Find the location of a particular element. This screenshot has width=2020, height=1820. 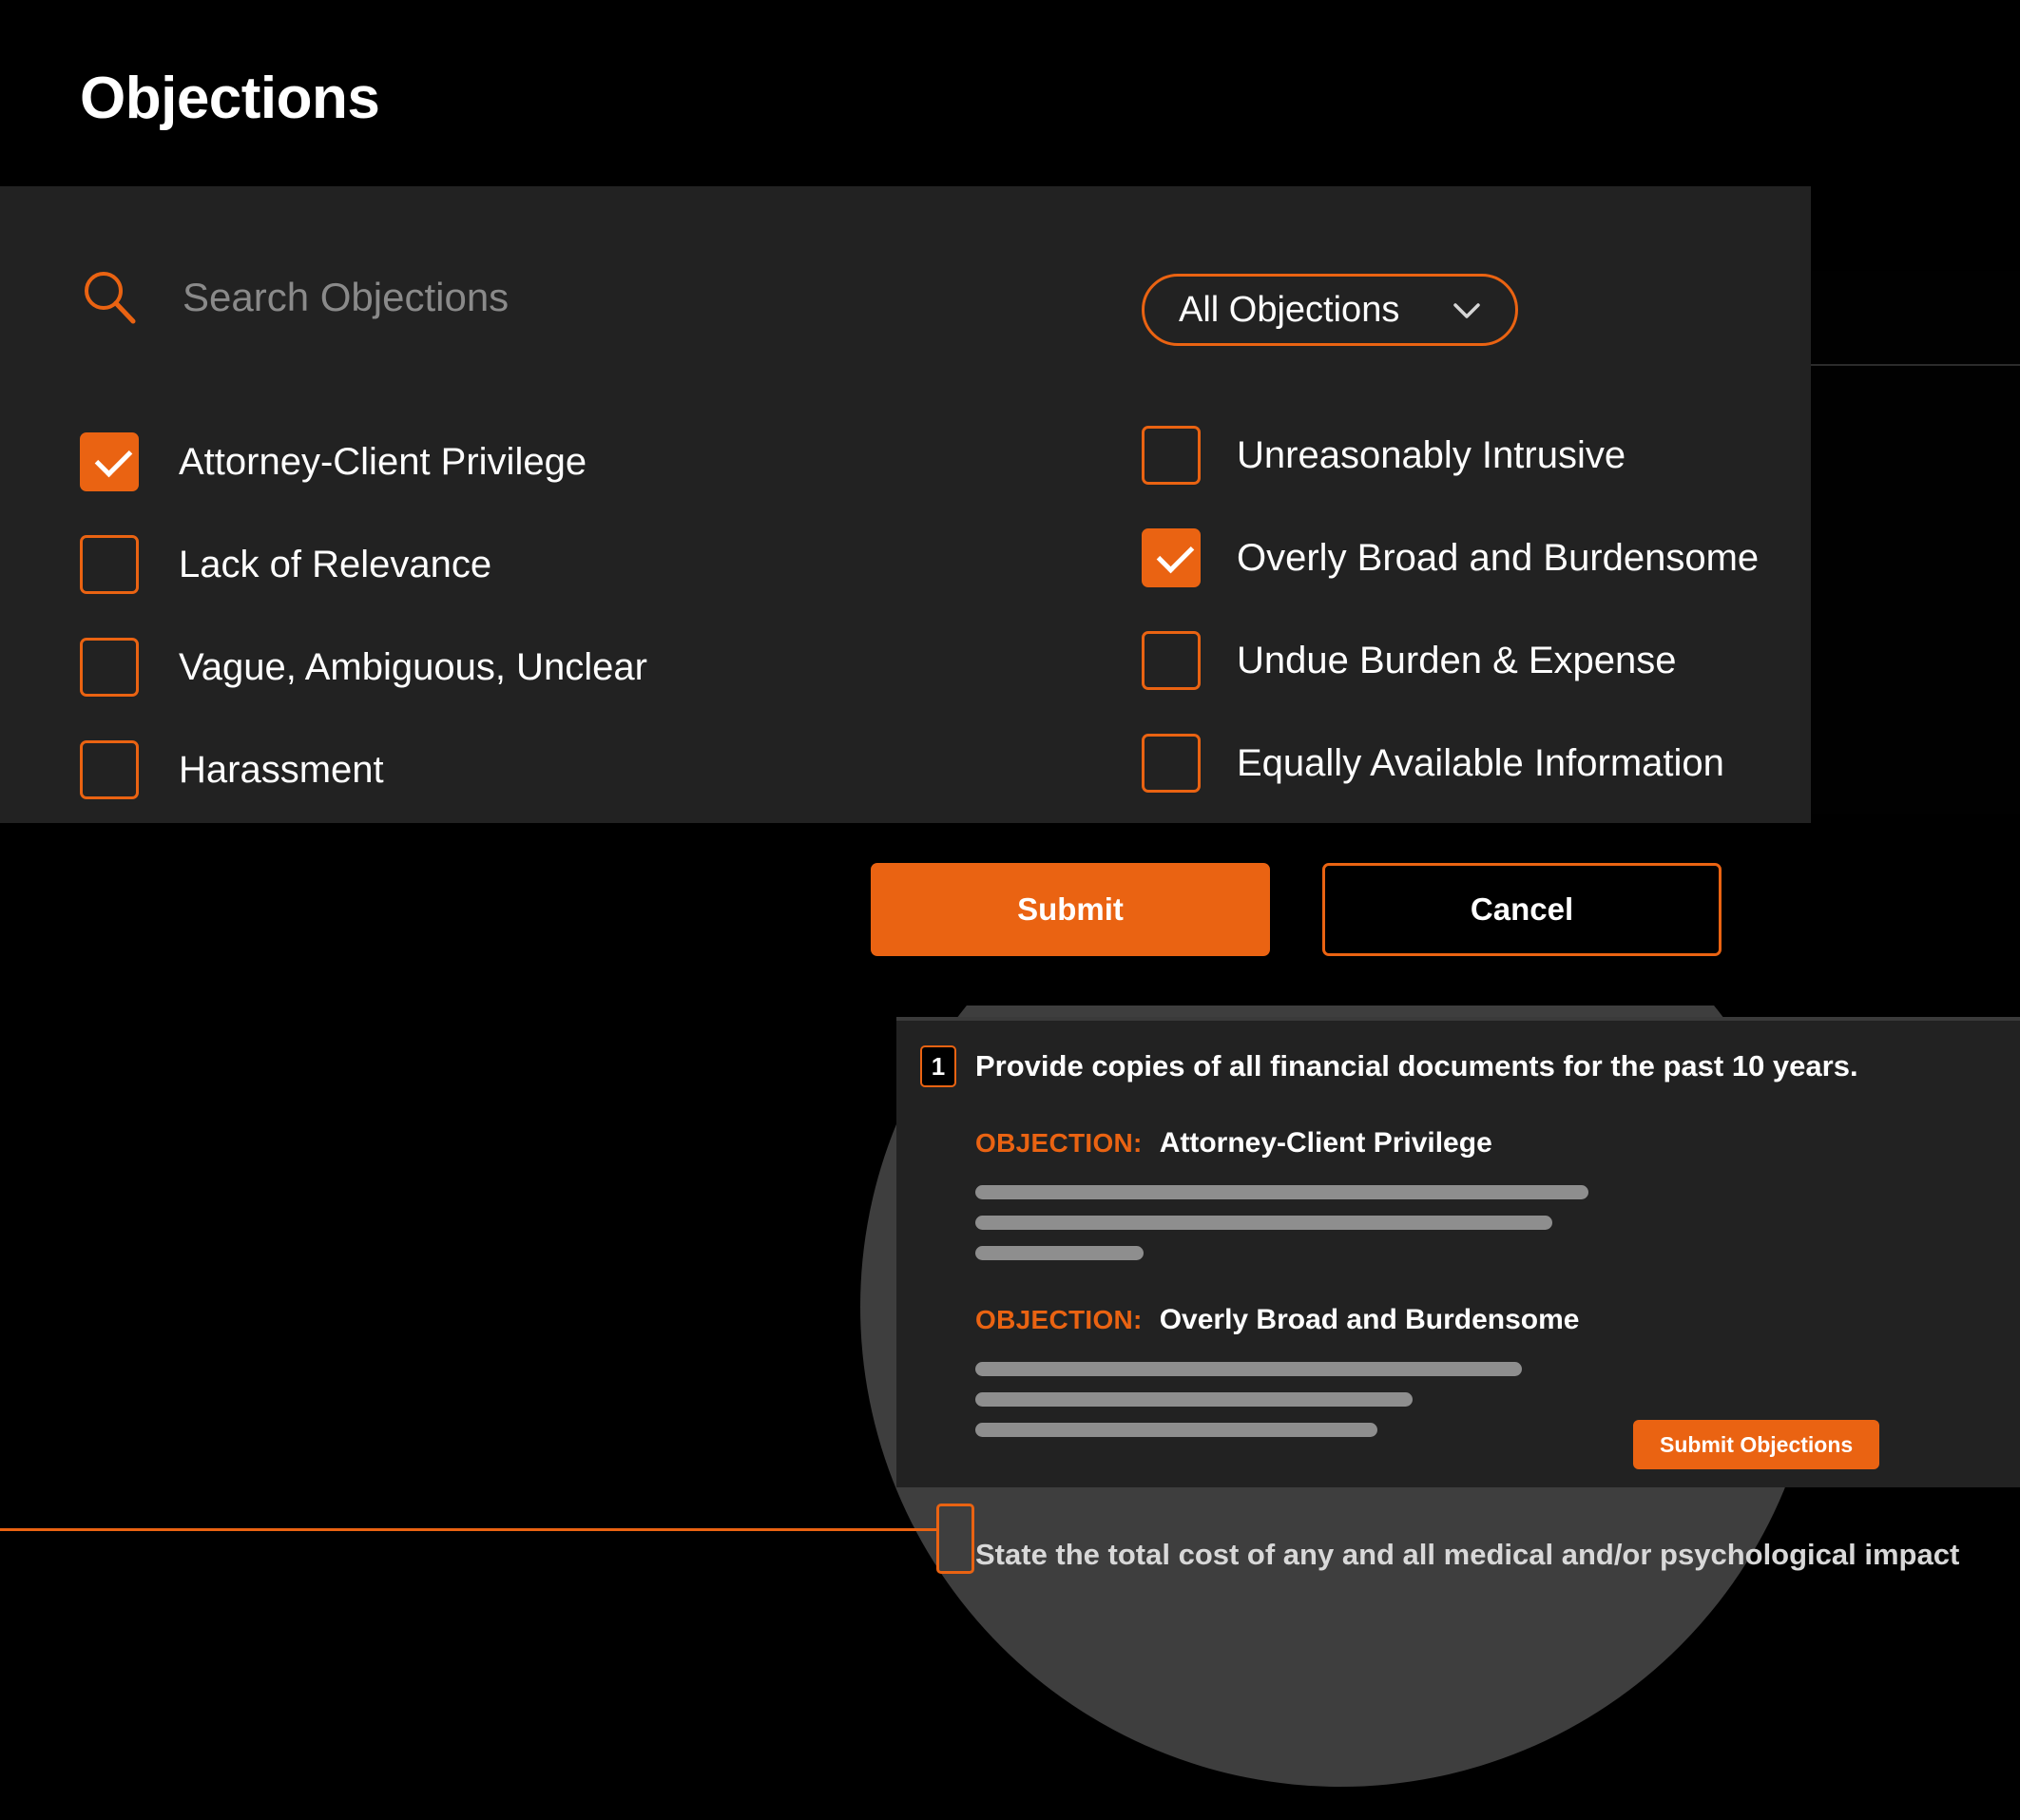

checkbox-label: Undue Burden & Expense is located at coordinates (1457, 660).